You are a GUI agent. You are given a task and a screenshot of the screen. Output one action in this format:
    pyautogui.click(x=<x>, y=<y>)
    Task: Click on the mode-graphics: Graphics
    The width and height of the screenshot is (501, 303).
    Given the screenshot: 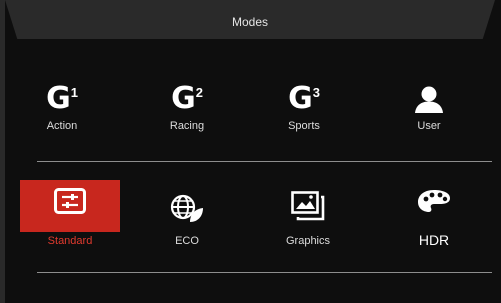 What is the action you would take?
    pyautogui.click(x=308, y=213)
    